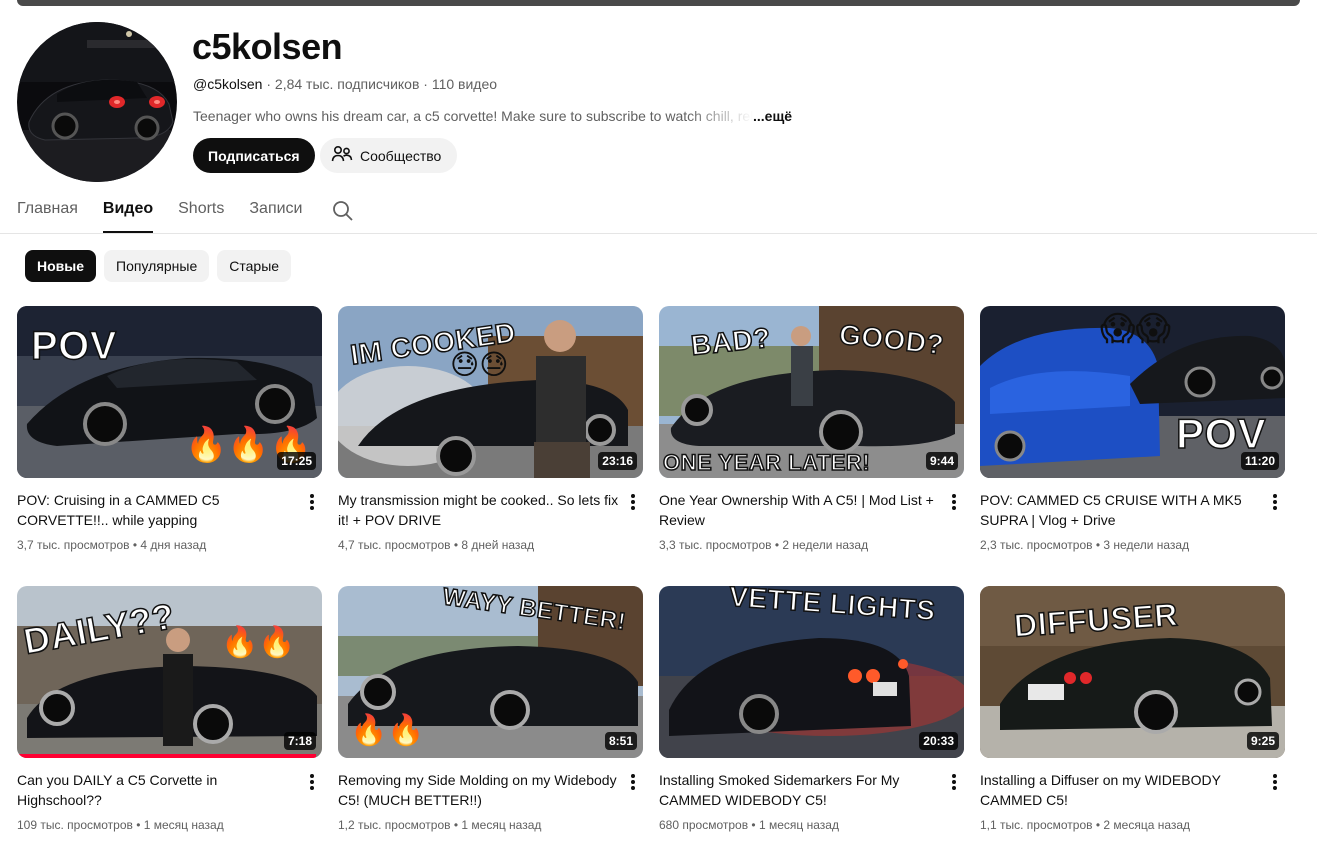 The width and height of the screenshot is (1317, 849). What do you see at coordinates (620, 741) in the screenshot?
I see `video-duration: 8:51` at bounding box center [620, 741].